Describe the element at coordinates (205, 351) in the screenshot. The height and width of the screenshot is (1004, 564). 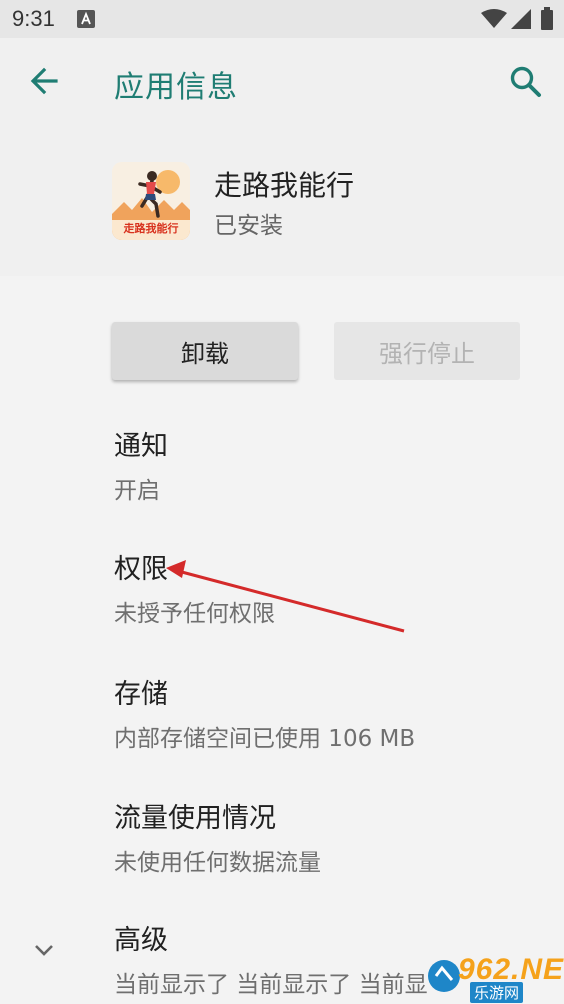
I see `uninstall-button: 卸载` at that location.